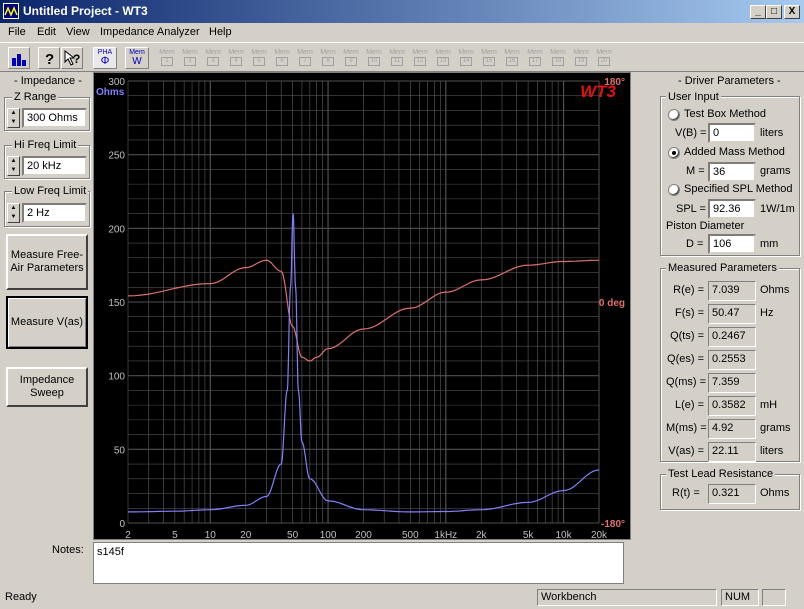  Describe the element at coordinates (732, 360) in the screenshot. I see `measured-param-value: 0.2553` at that location.